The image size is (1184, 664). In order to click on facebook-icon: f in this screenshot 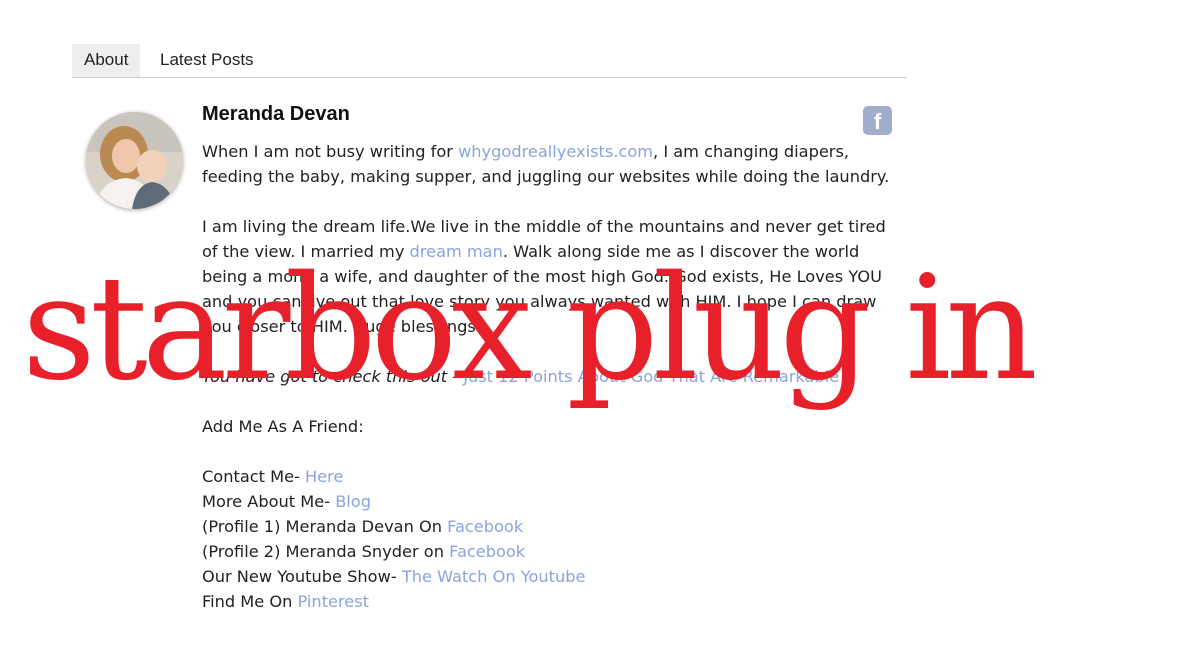, I will do `click(877, 120)`.